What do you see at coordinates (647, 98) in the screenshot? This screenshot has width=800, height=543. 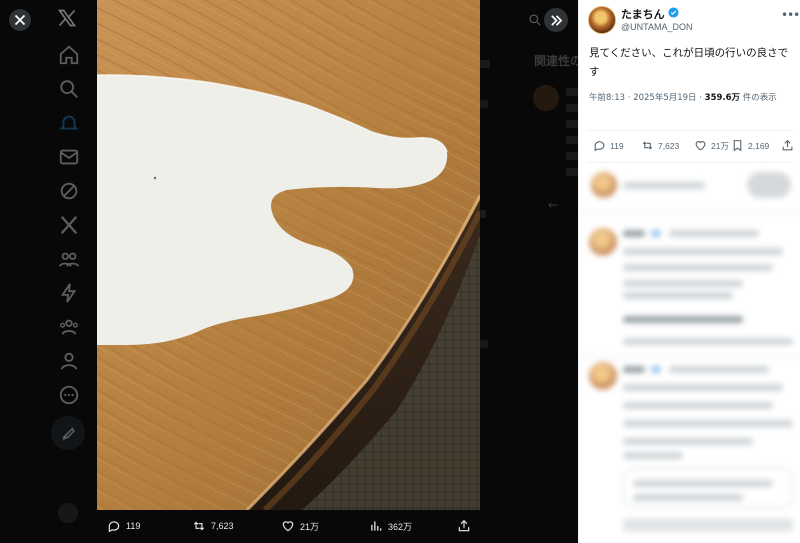 I see `post-timestamp: 午前8:13 · 2025年5月19日 ·` at bounding box center [647, 98].